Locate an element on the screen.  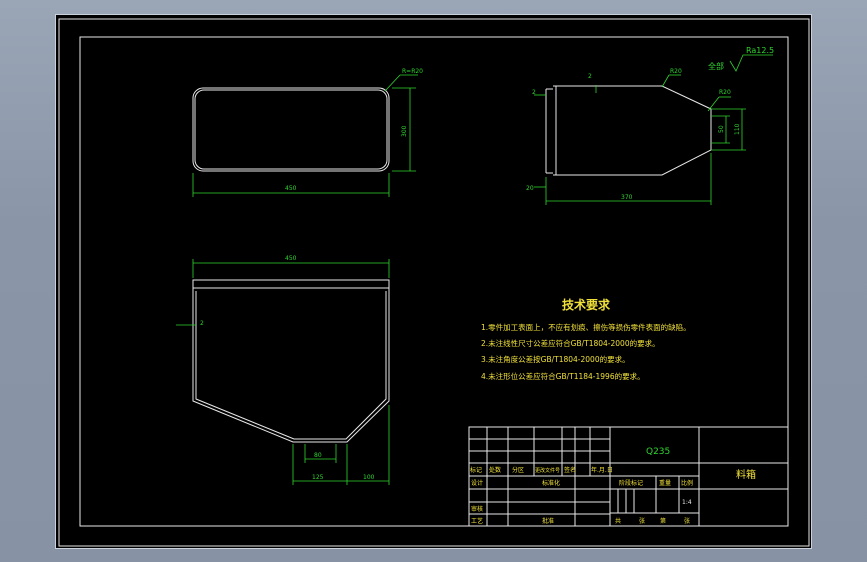
dim-side-chamfer: R20 is located at coordinates (676, 71).